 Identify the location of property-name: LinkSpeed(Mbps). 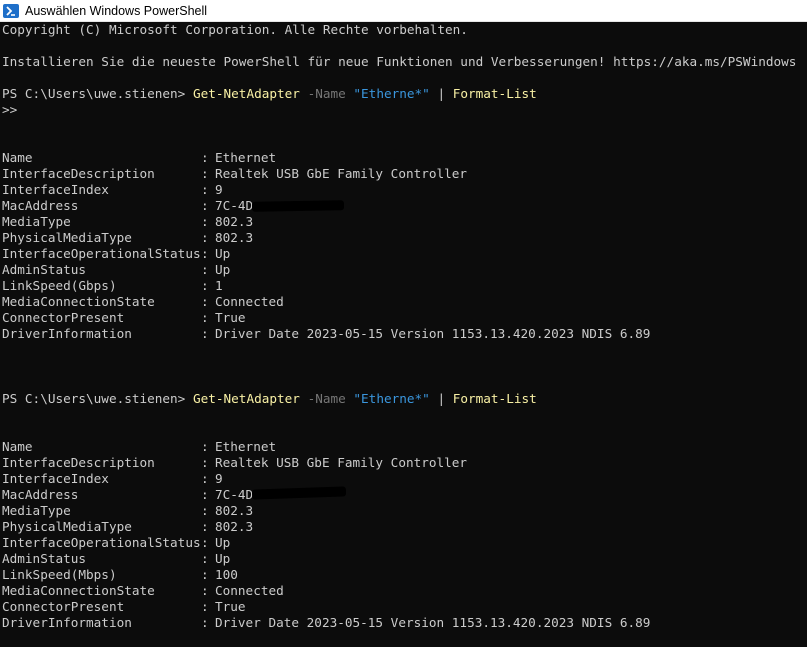
(59, 574).